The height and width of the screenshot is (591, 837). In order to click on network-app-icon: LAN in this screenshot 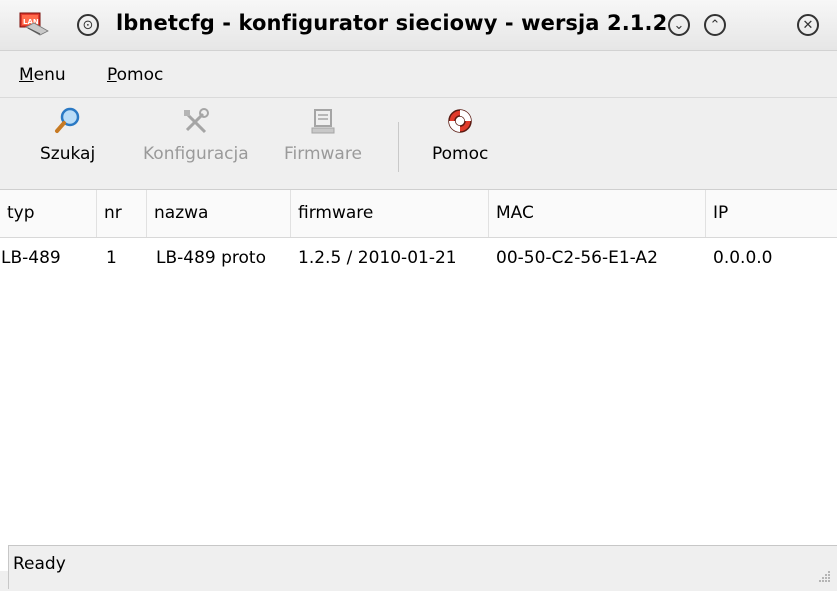, I will do `click(34, 24)`.